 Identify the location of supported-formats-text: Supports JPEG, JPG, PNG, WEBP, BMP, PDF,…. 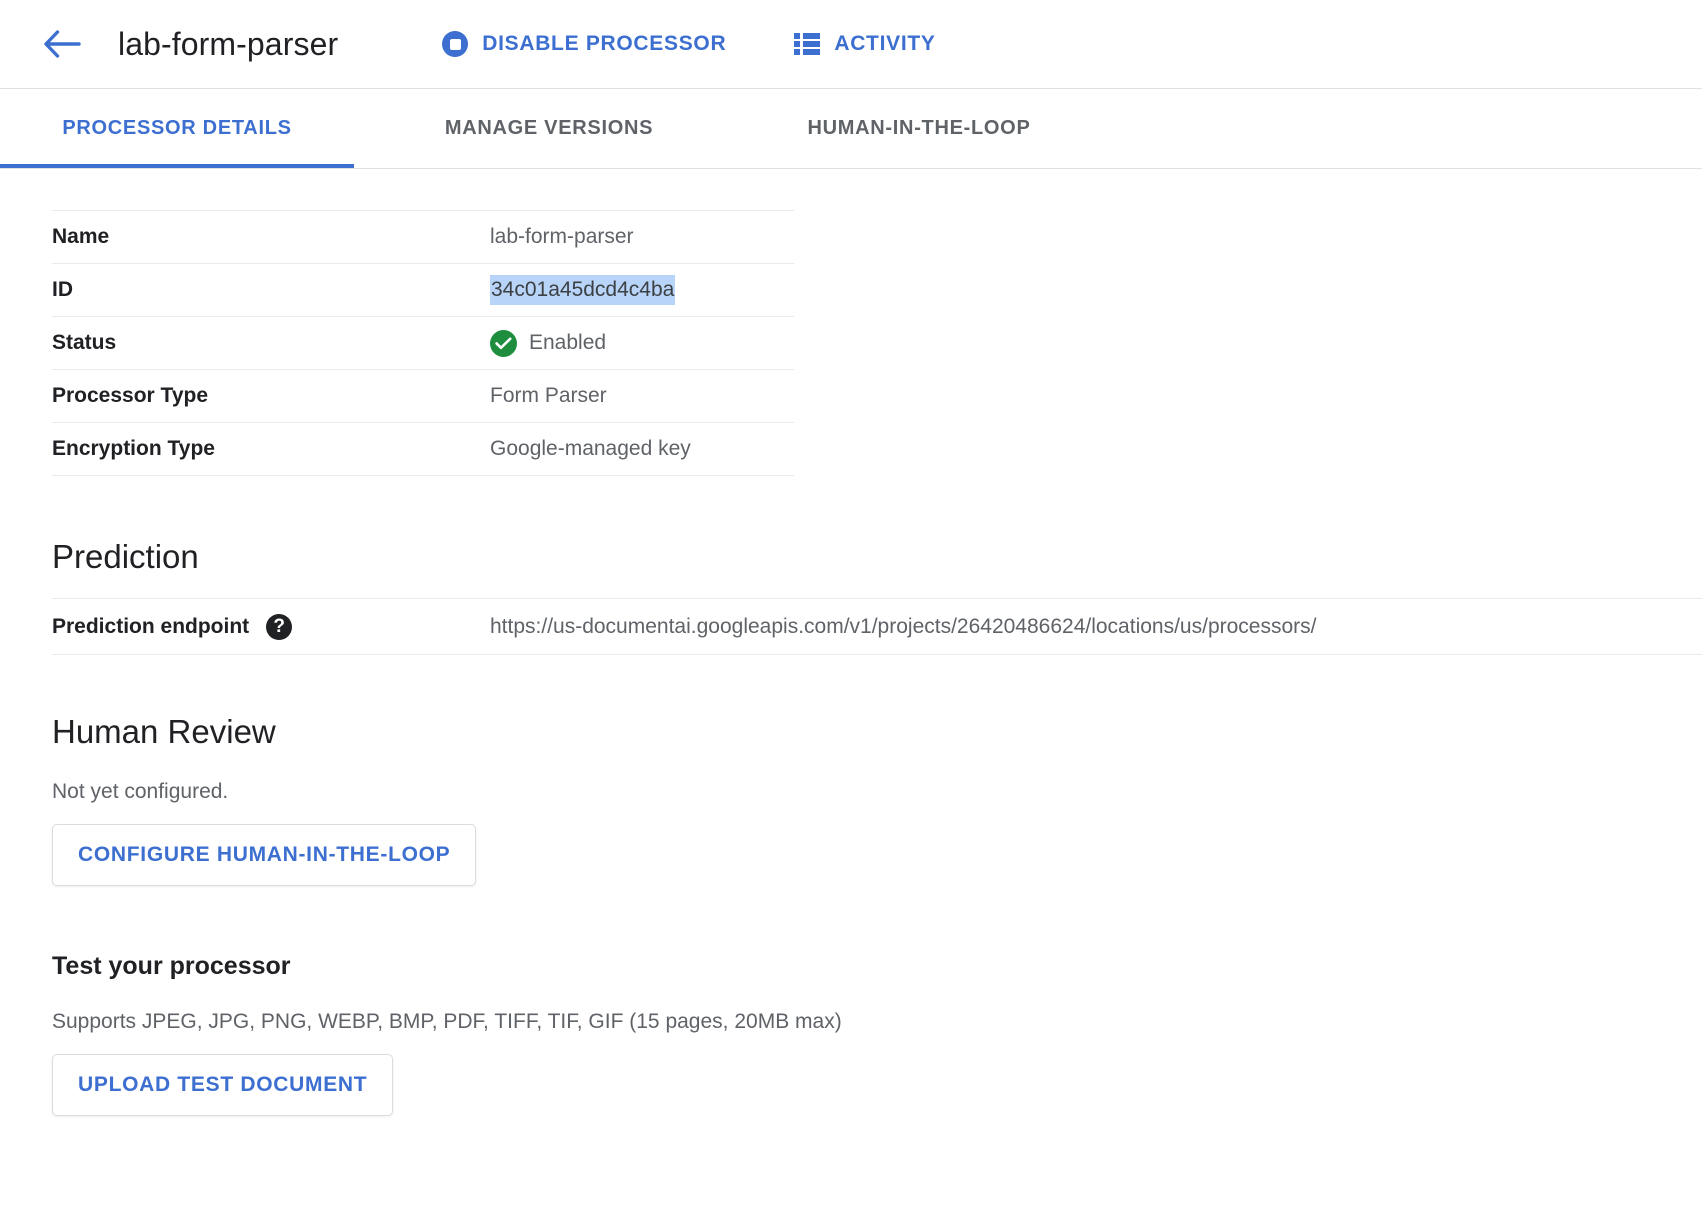
(447, 1021).